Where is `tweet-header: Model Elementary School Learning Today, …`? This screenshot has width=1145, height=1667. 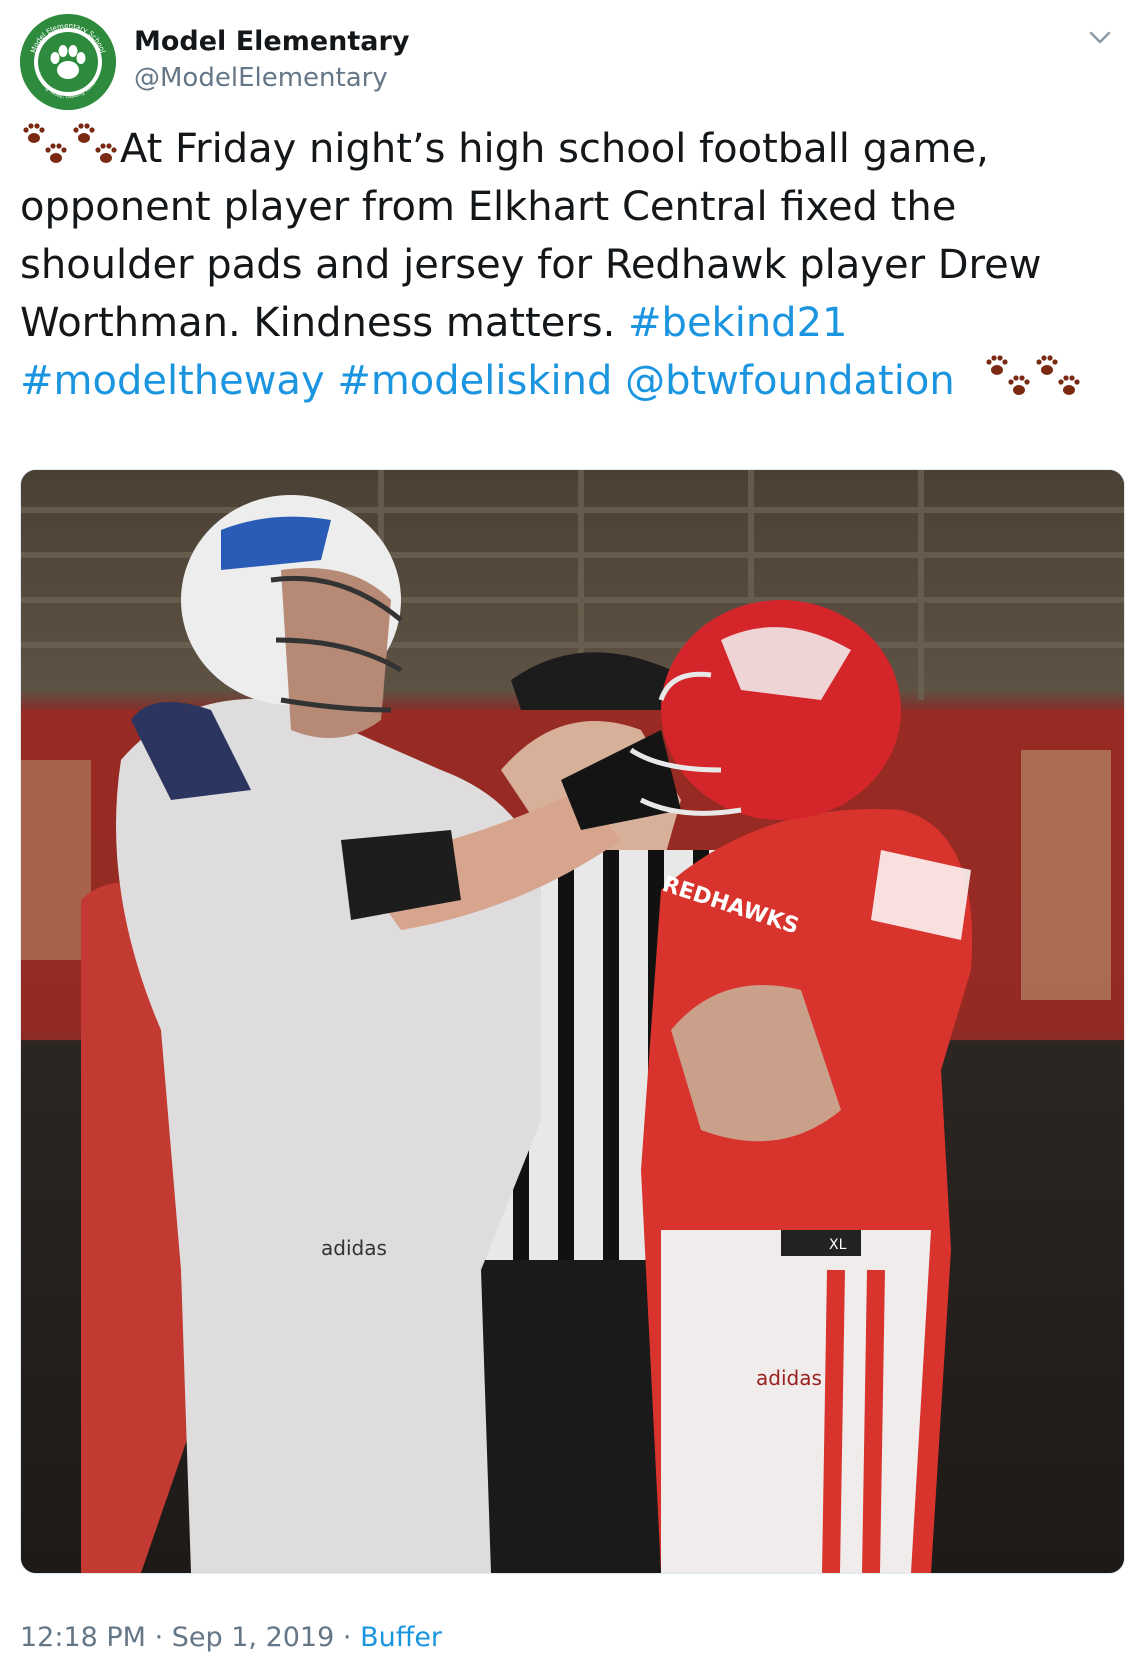 tweet-header: Model Elementary School Learning Today, … is located at coordinates (572, 62).